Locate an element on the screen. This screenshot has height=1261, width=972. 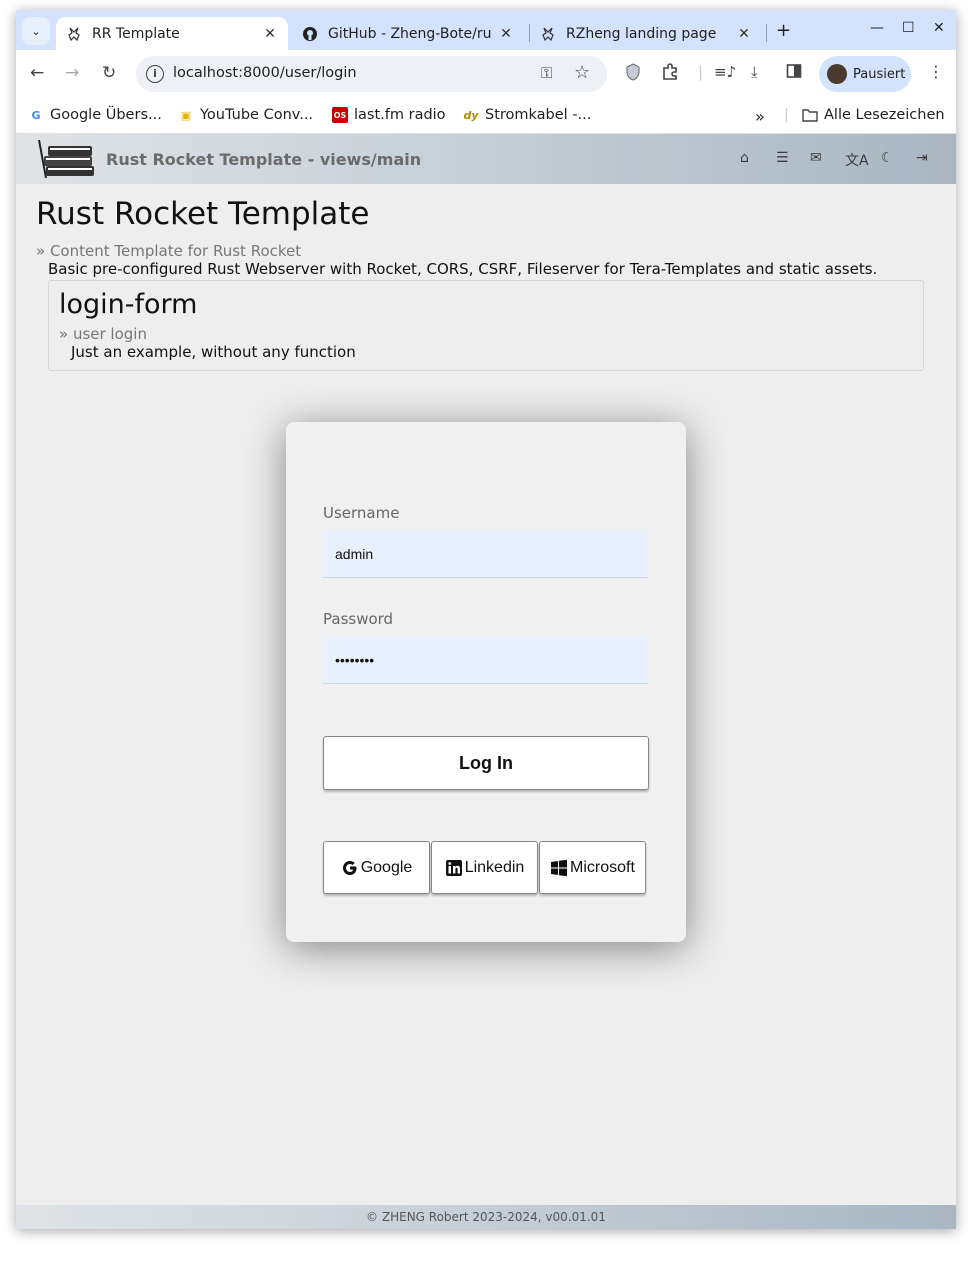
app-title: Rust Rocket Template - views/main is located at coordinates (263, 159).